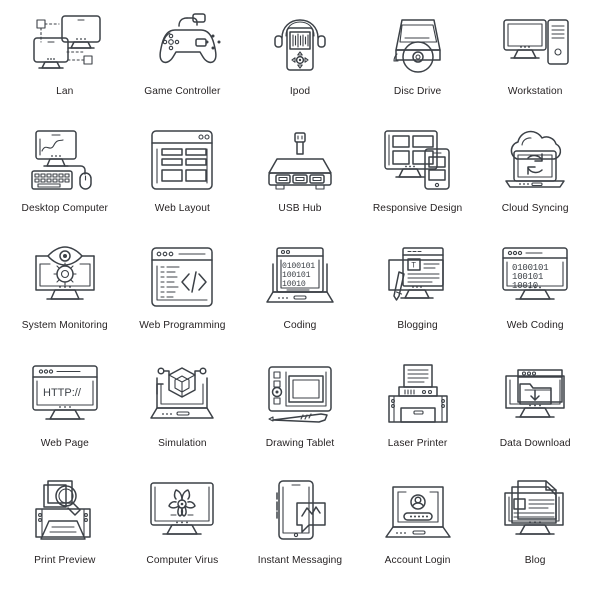 The height and width of the screenshot is (600, 600). I want to click on web-coding-icon: 0100101 100101 10010, so click(535, 279).